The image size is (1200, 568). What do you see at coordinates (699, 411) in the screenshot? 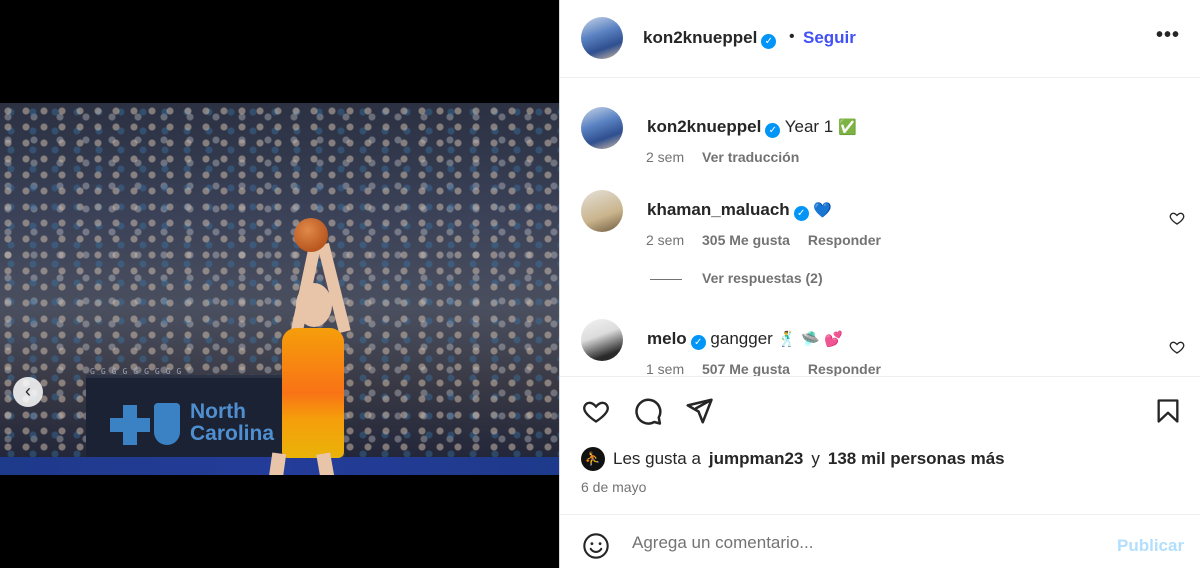
I see `share-send-icon` at bounding box center [699, 411].